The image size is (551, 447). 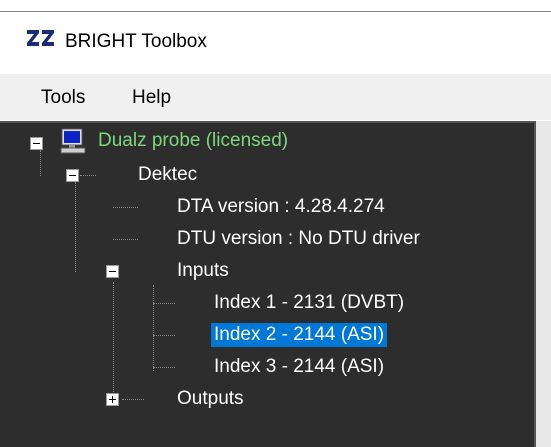 What do you see at coordinates (281, 207) in the screenshot?
I see `tree-node-dta-version: DTA version : 4.28.4.274` at bounding box center [281, 207].